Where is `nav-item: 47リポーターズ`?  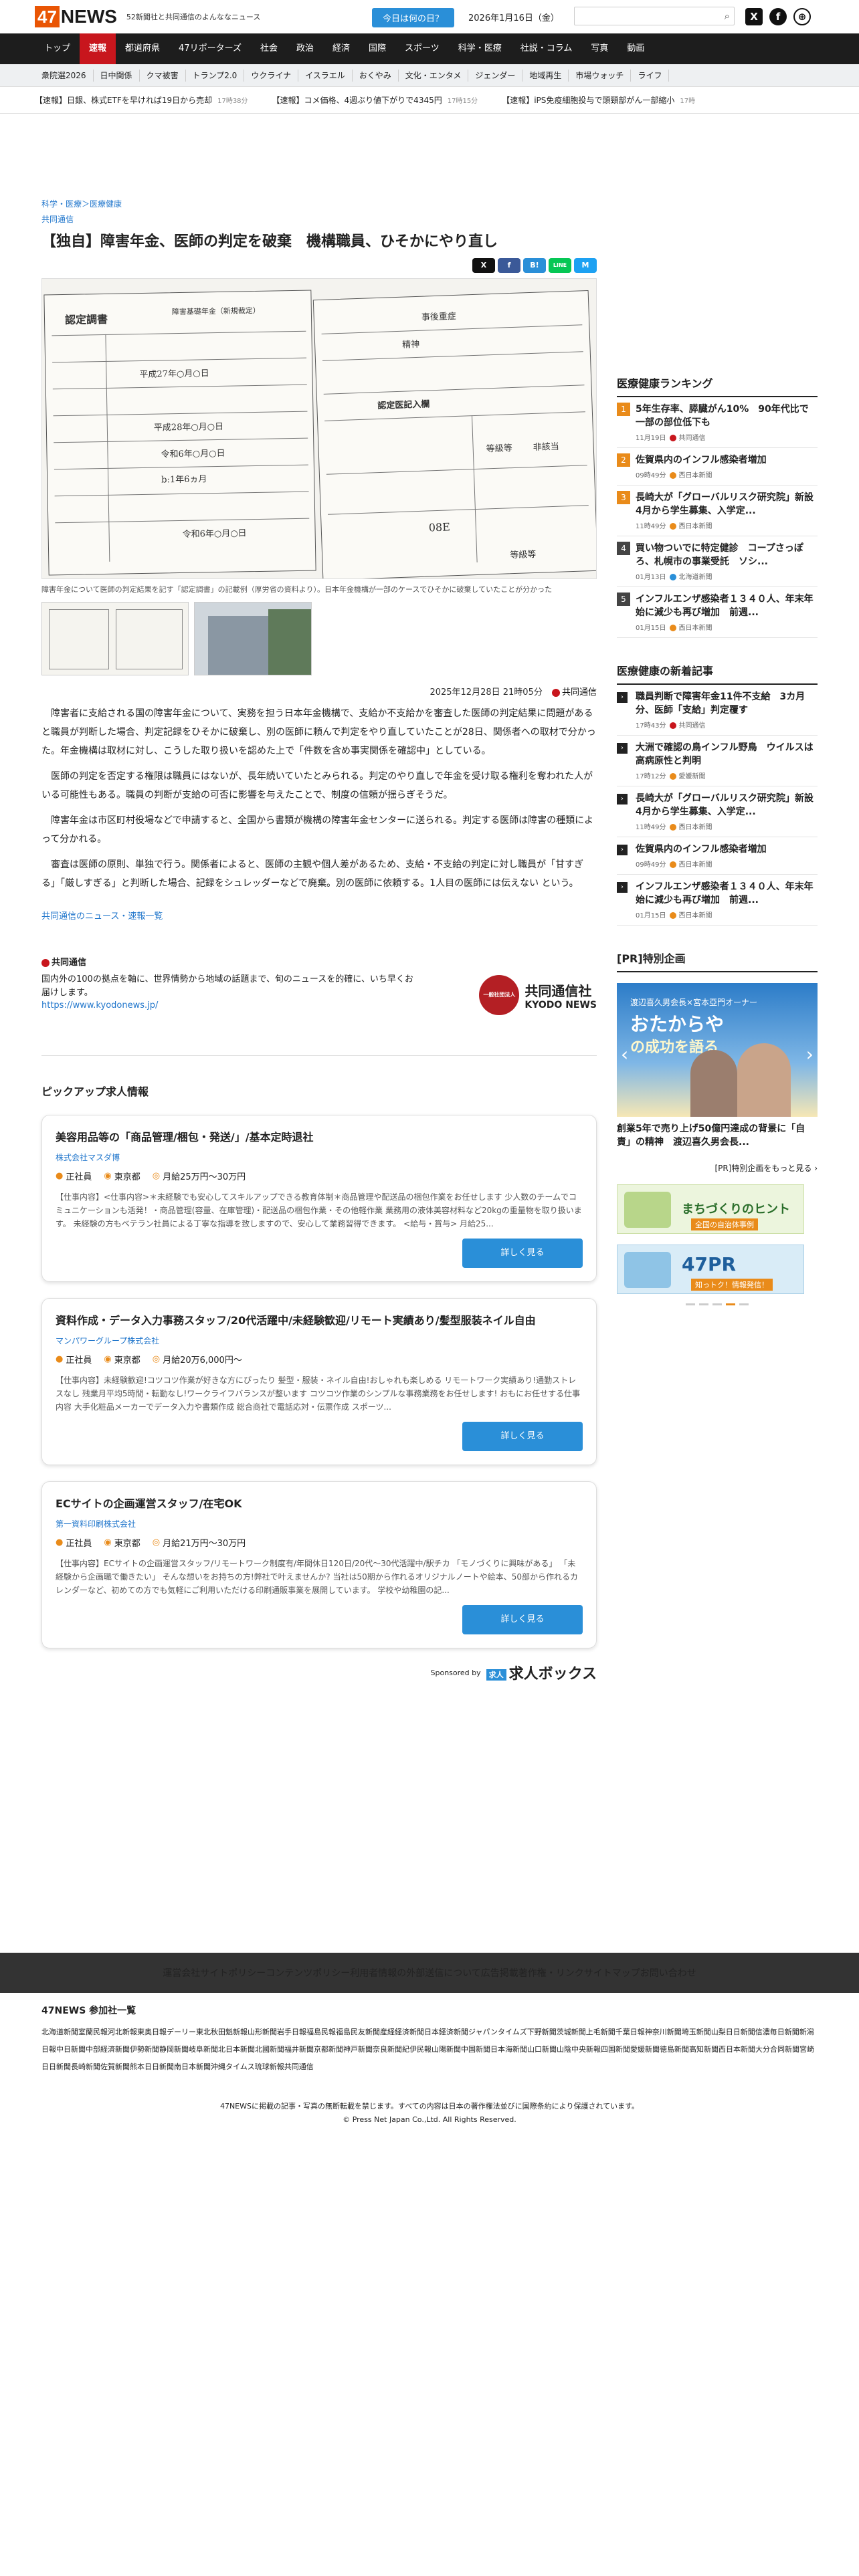
nav-item: 47リポーターズ is located at coordinates (210, 48).